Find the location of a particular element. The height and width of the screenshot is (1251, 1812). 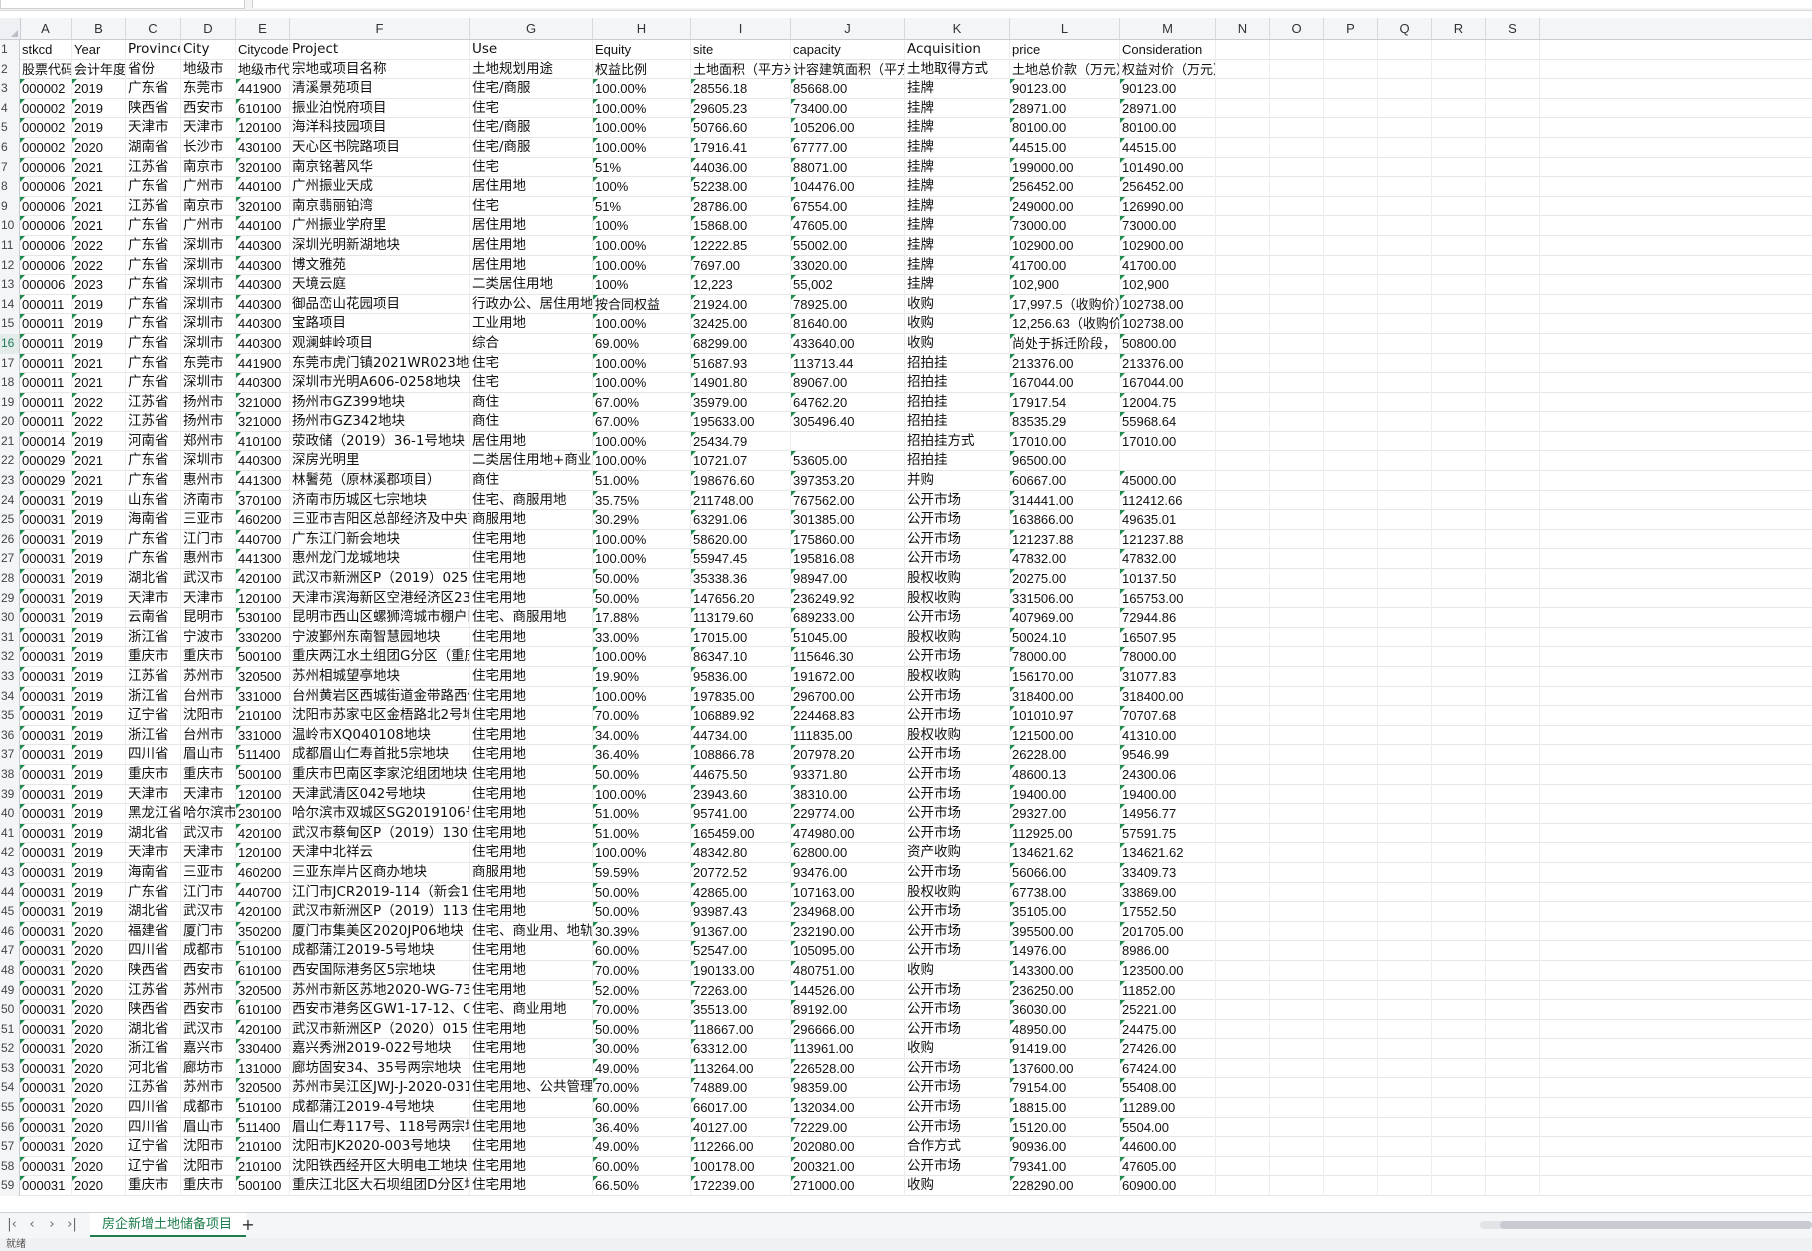

cell-r10 is located at coordinates (1459, 226).